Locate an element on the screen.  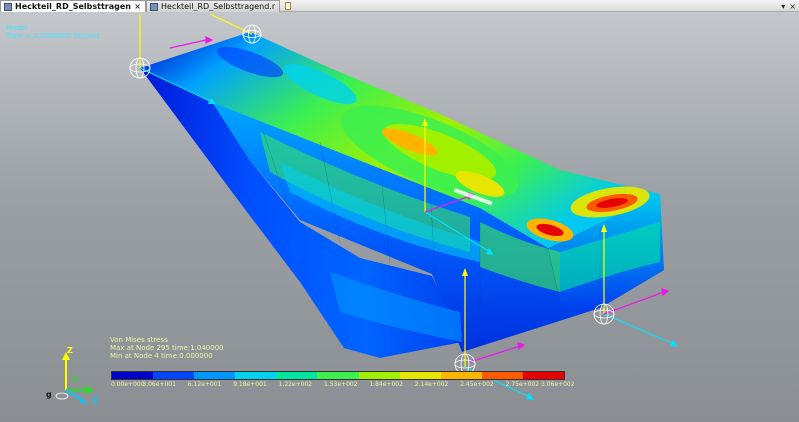
global-axis-triad: Z Y X g is located at coordinates (74, 377).